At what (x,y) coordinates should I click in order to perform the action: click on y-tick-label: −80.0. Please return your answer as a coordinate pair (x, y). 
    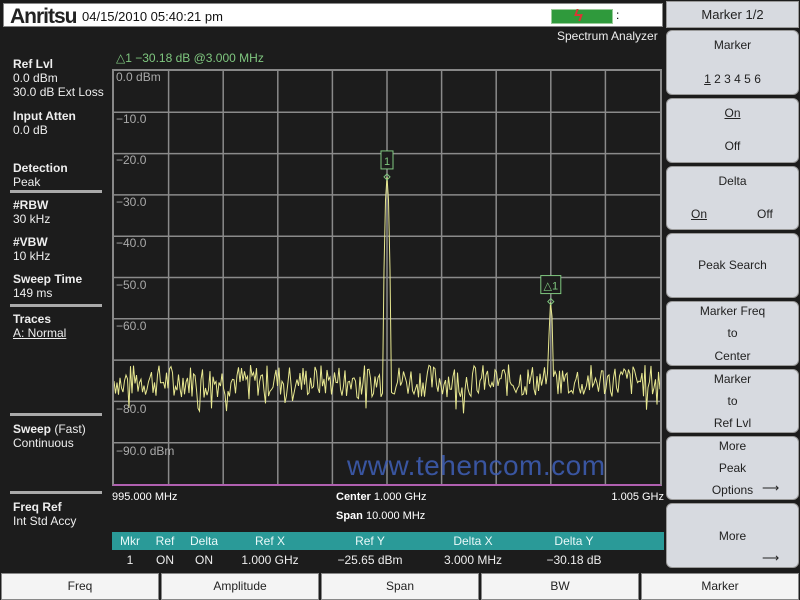
    Looking at the image, I should click on (131, 409).